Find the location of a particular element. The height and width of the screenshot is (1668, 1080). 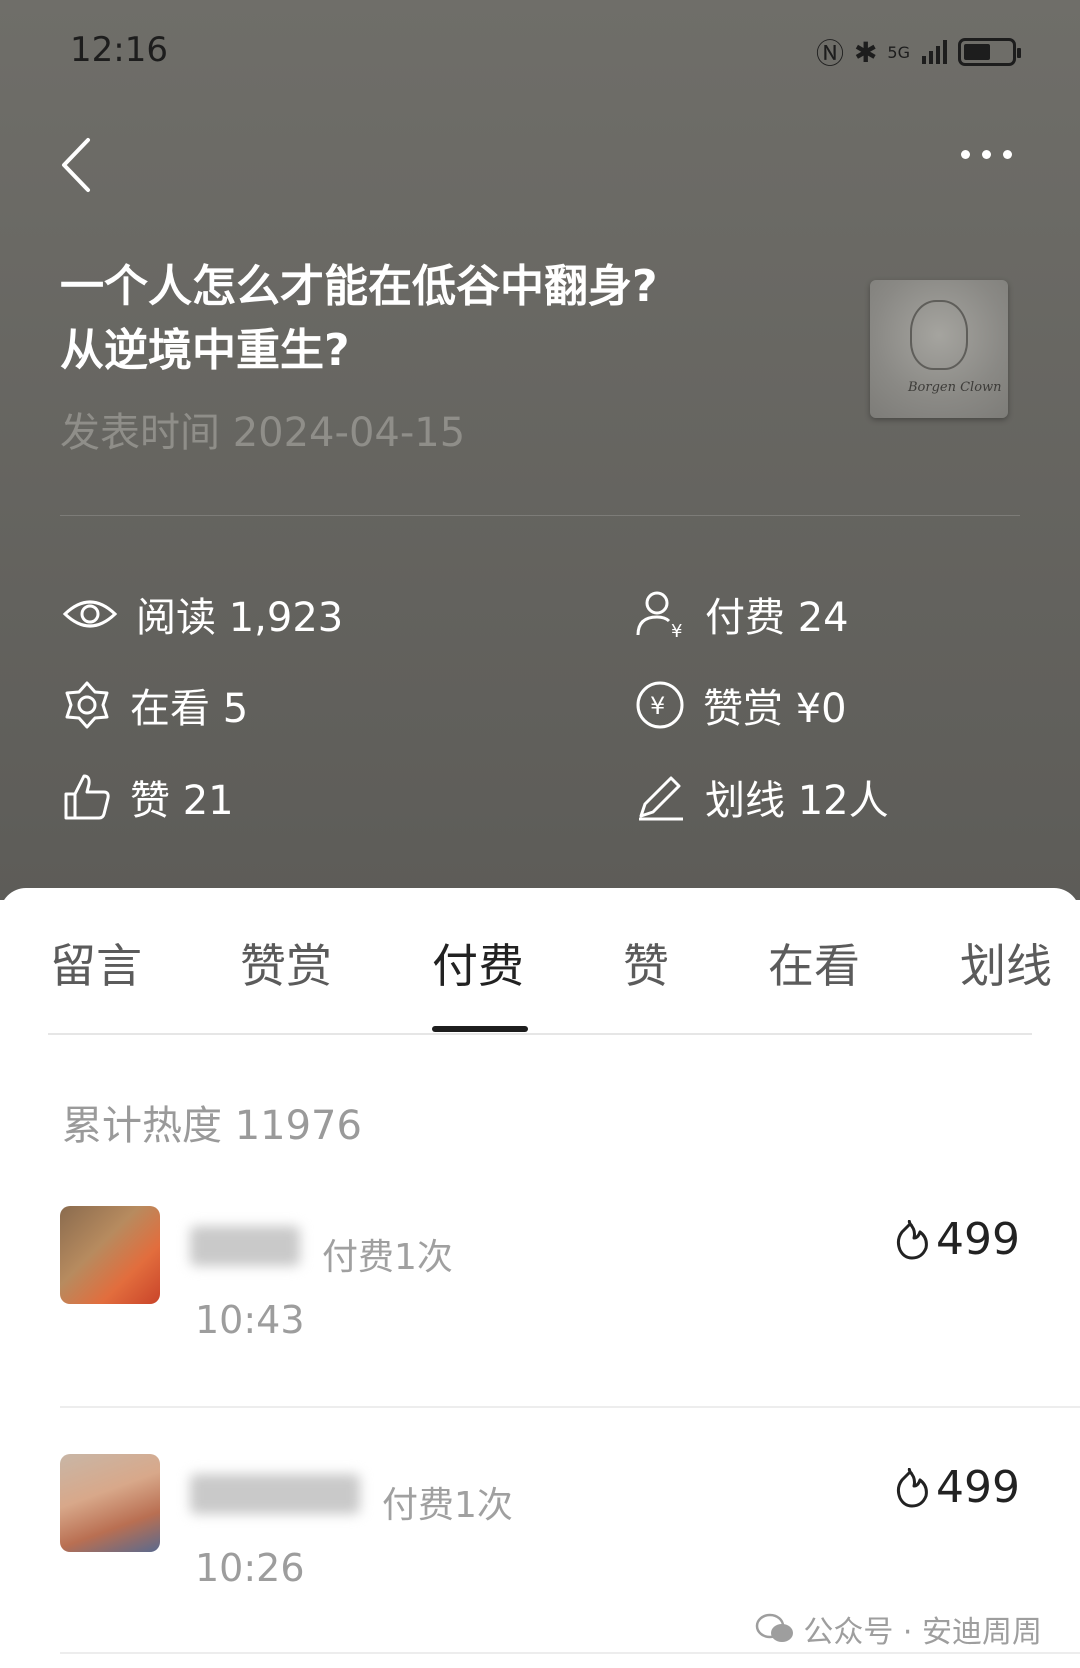

tab-rewards: 赞赏 is located at coordinates (286, 963).